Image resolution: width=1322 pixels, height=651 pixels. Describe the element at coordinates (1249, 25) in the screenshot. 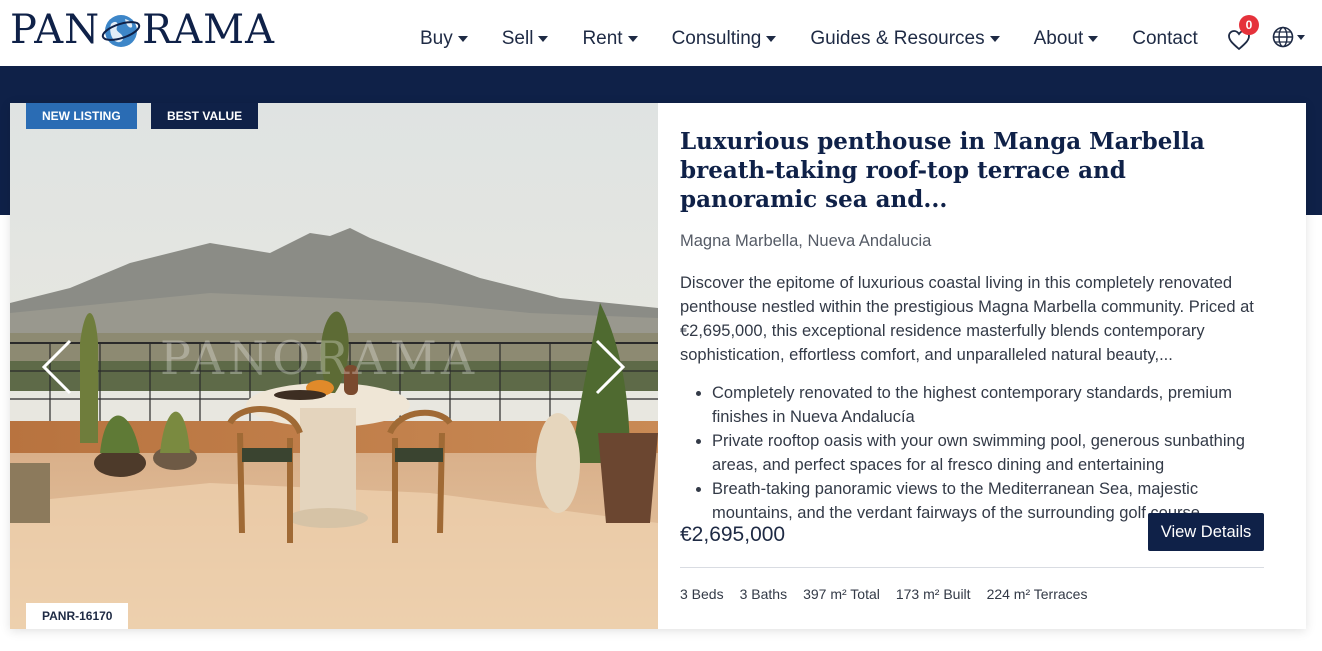

I see `favorites-count-badge: 0` at that location.